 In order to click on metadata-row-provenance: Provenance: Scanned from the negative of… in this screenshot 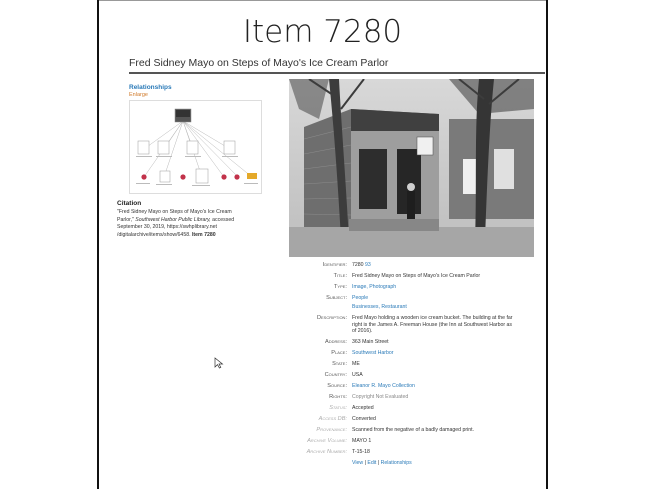, I will do `click(417, 430)`.